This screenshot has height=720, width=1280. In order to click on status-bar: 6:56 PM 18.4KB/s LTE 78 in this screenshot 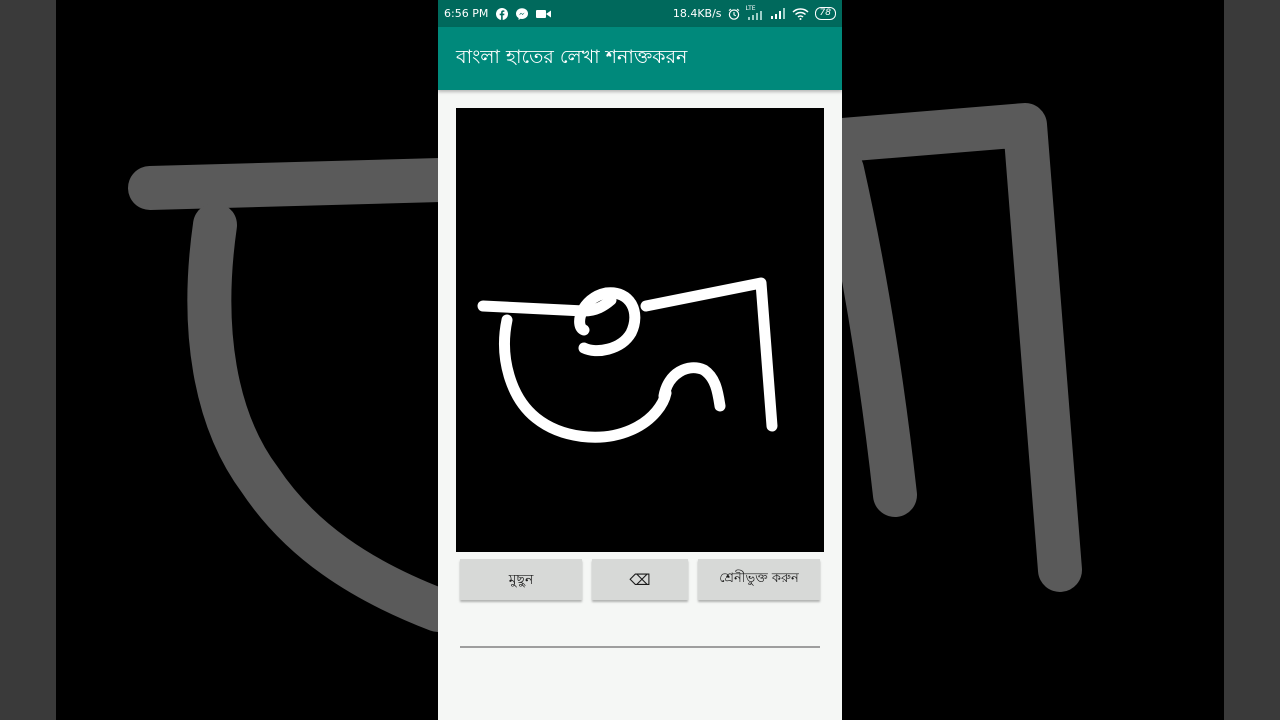, I will do `click(640, 13)`.